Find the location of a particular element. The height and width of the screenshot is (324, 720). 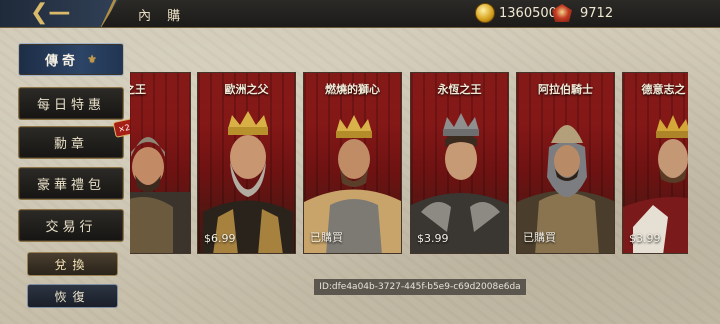

restore-label: 恢復 is located at coordinates (72, 296).